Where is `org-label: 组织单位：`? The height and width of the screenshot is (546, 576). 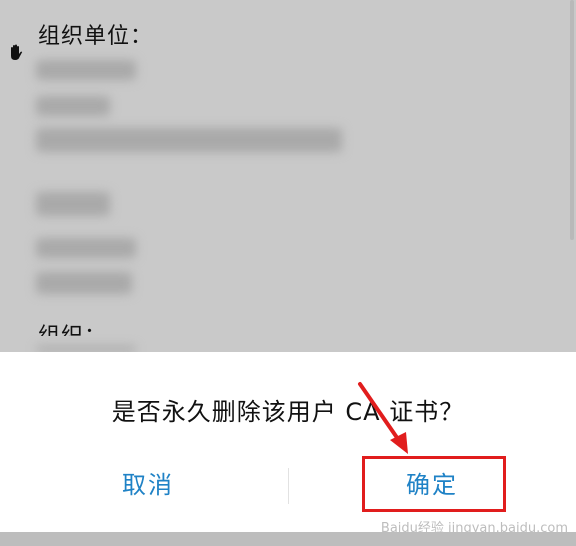 org-label: 组织单位： is located at coordinates (96, 36).